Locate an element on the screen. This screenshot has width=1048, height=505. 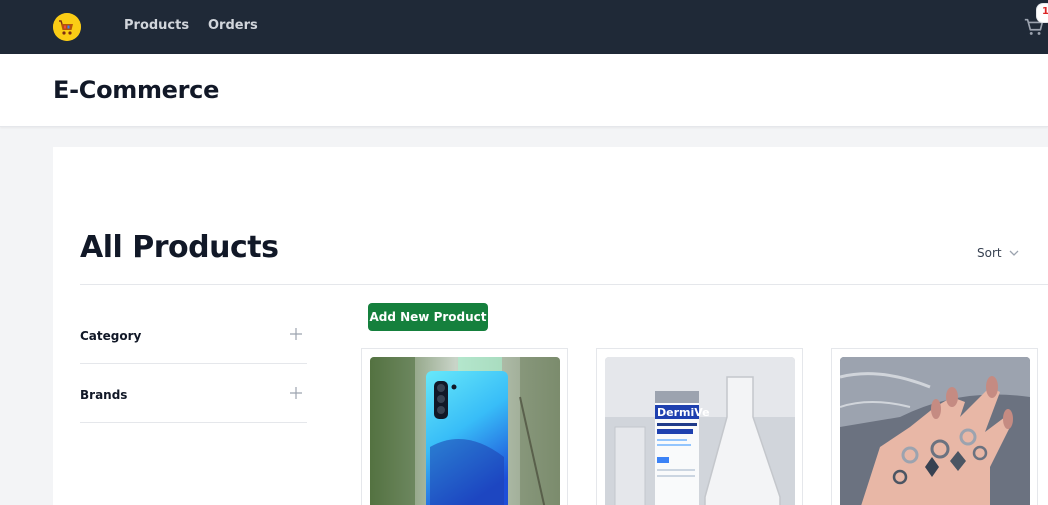
svg-text: DermiVe is located at coordinates (683, 412).